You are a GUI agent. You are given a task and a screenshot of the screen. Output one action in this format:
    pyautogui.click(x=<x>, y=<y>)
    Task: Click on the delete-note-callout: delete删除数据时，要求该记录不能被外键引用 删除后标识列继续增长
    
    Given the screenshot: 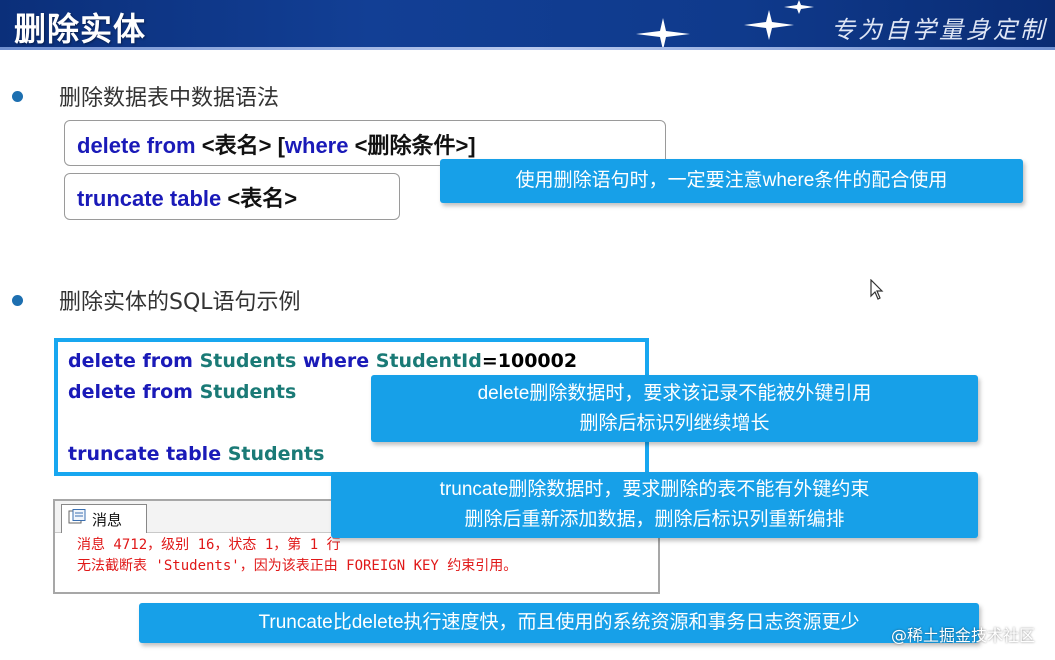 What is the action you would take?
    pyautogui.click(x=674, y=408)
    